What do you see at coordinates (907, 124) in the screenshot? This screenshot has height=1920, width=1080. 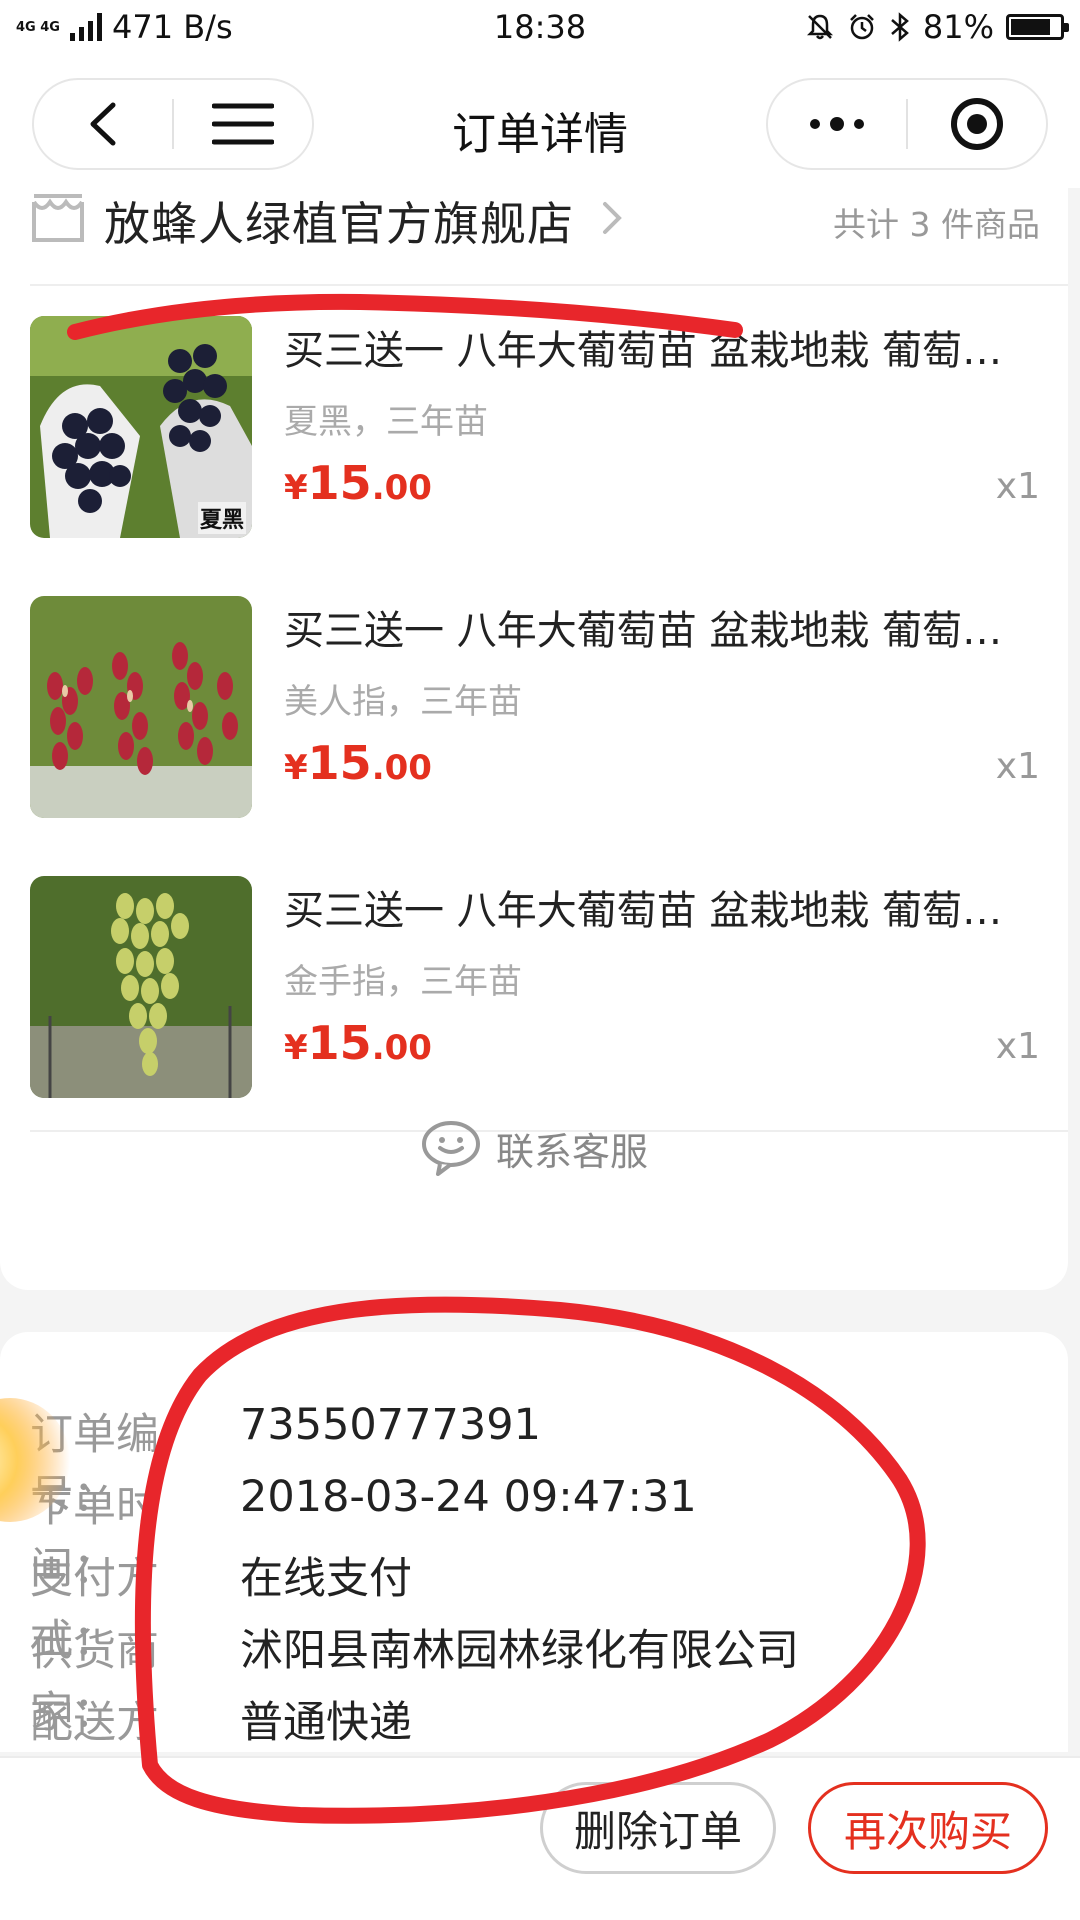 I see `nav-capsule-right` at bounding box center [907, 124].